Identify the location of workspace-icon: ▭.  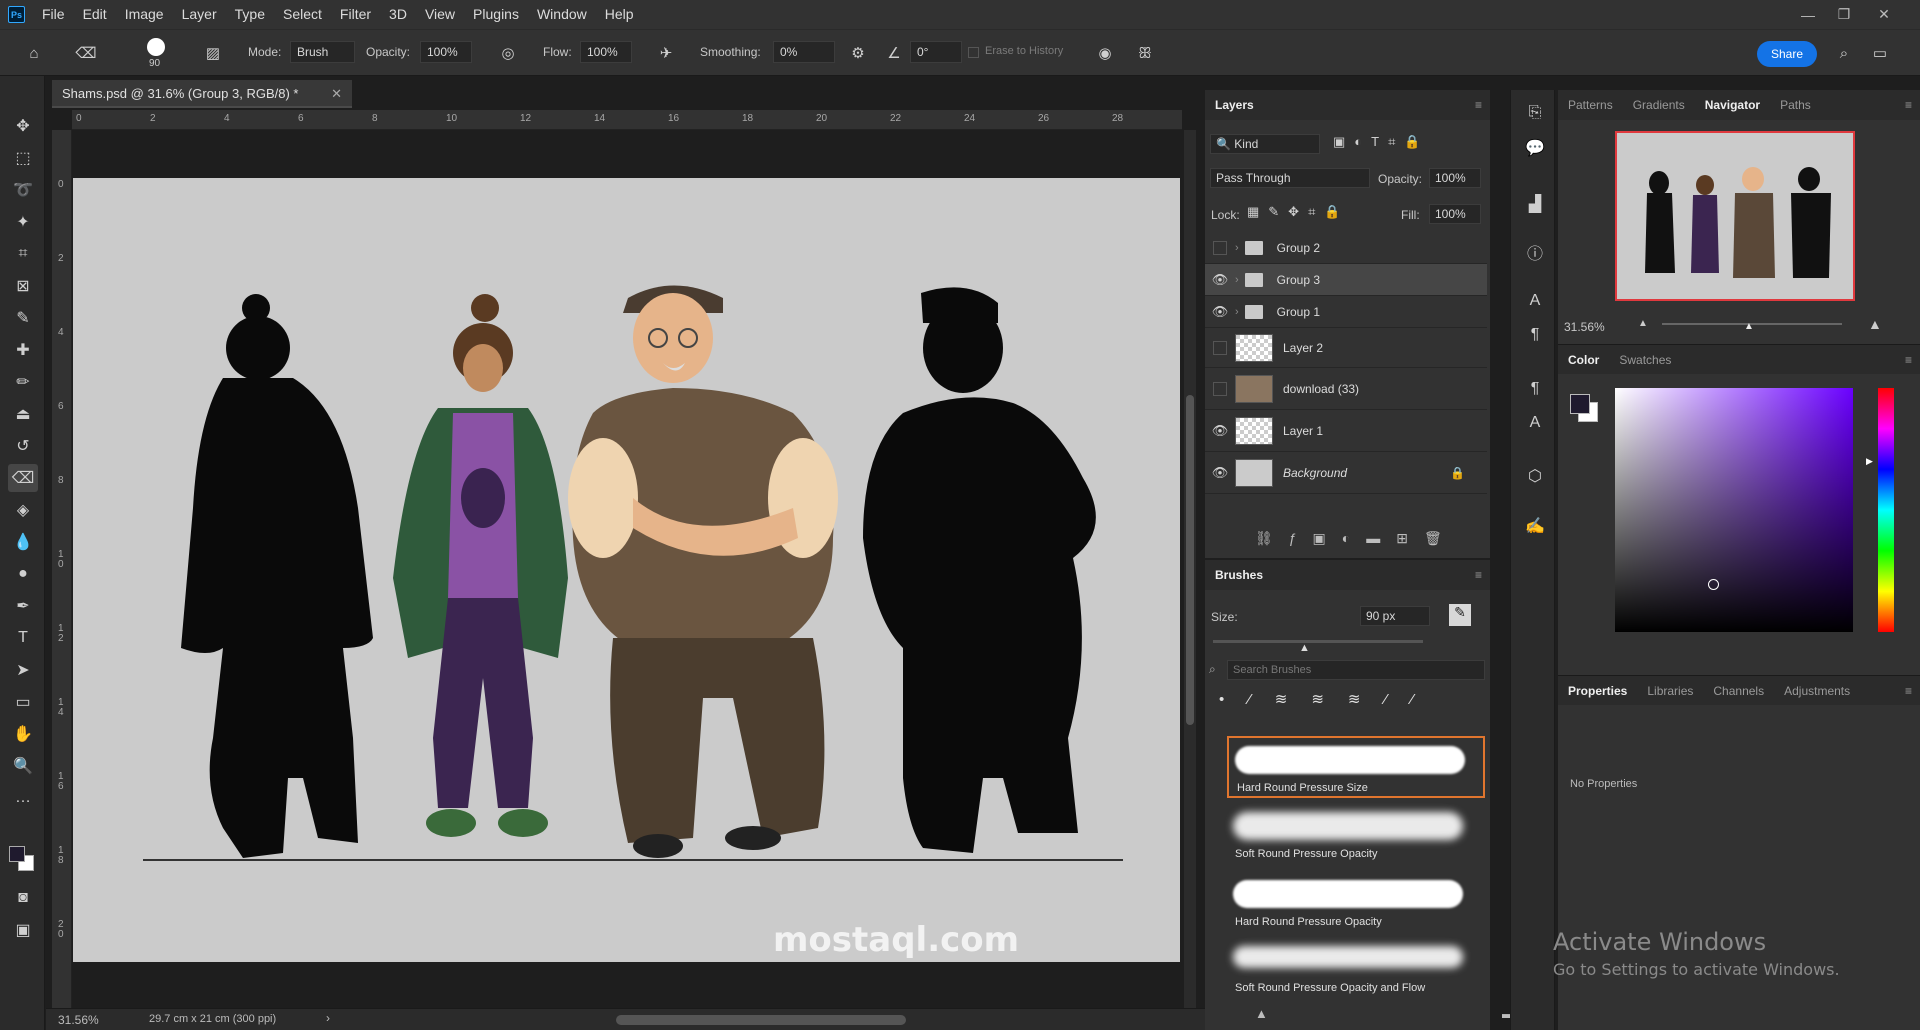
(1880, 53).